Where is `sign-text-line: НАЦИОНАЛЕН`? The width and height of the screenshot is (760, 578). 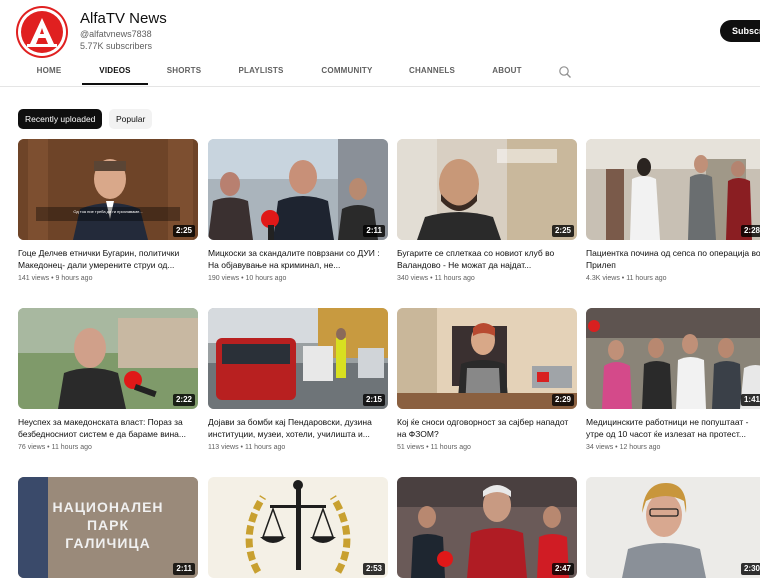
sign-text-line: НАЦИОНАЛЕН is located at coordinates (107, 507).